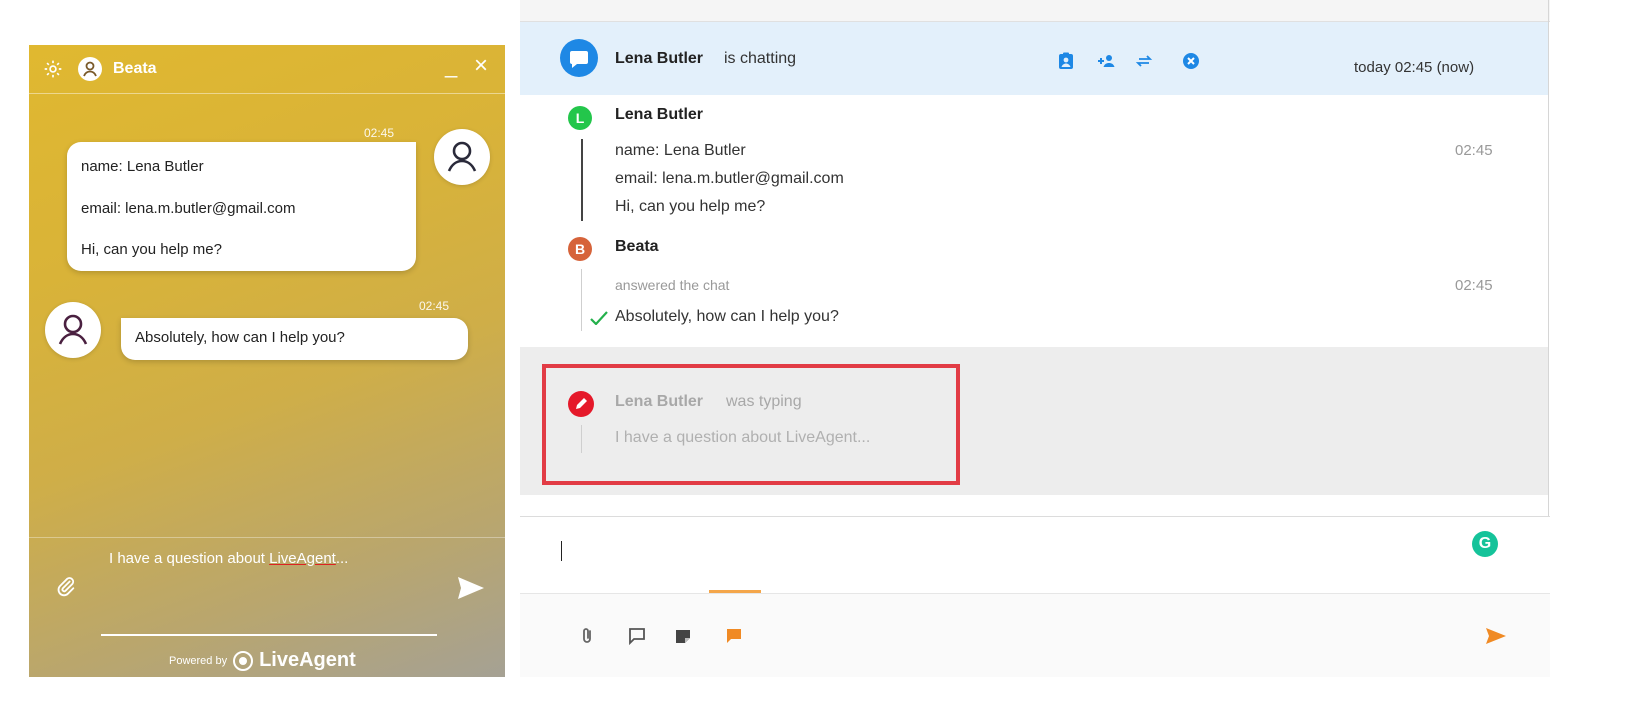  I want to click on powered-by: Powered by LiveAgent, so click(262, 660).